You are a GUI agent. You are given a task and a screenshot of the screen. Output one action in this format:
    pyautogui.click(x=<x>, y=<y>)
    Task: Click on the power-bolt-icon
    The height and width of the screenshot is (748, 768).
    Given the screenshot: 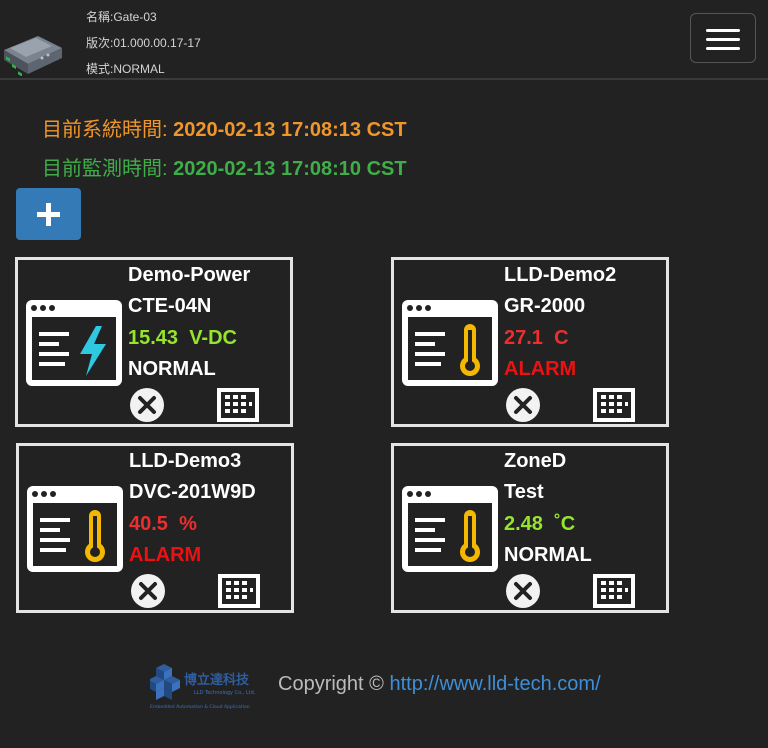 What is the action you would take?
    pyautogui.click(x=74, y=343)
    